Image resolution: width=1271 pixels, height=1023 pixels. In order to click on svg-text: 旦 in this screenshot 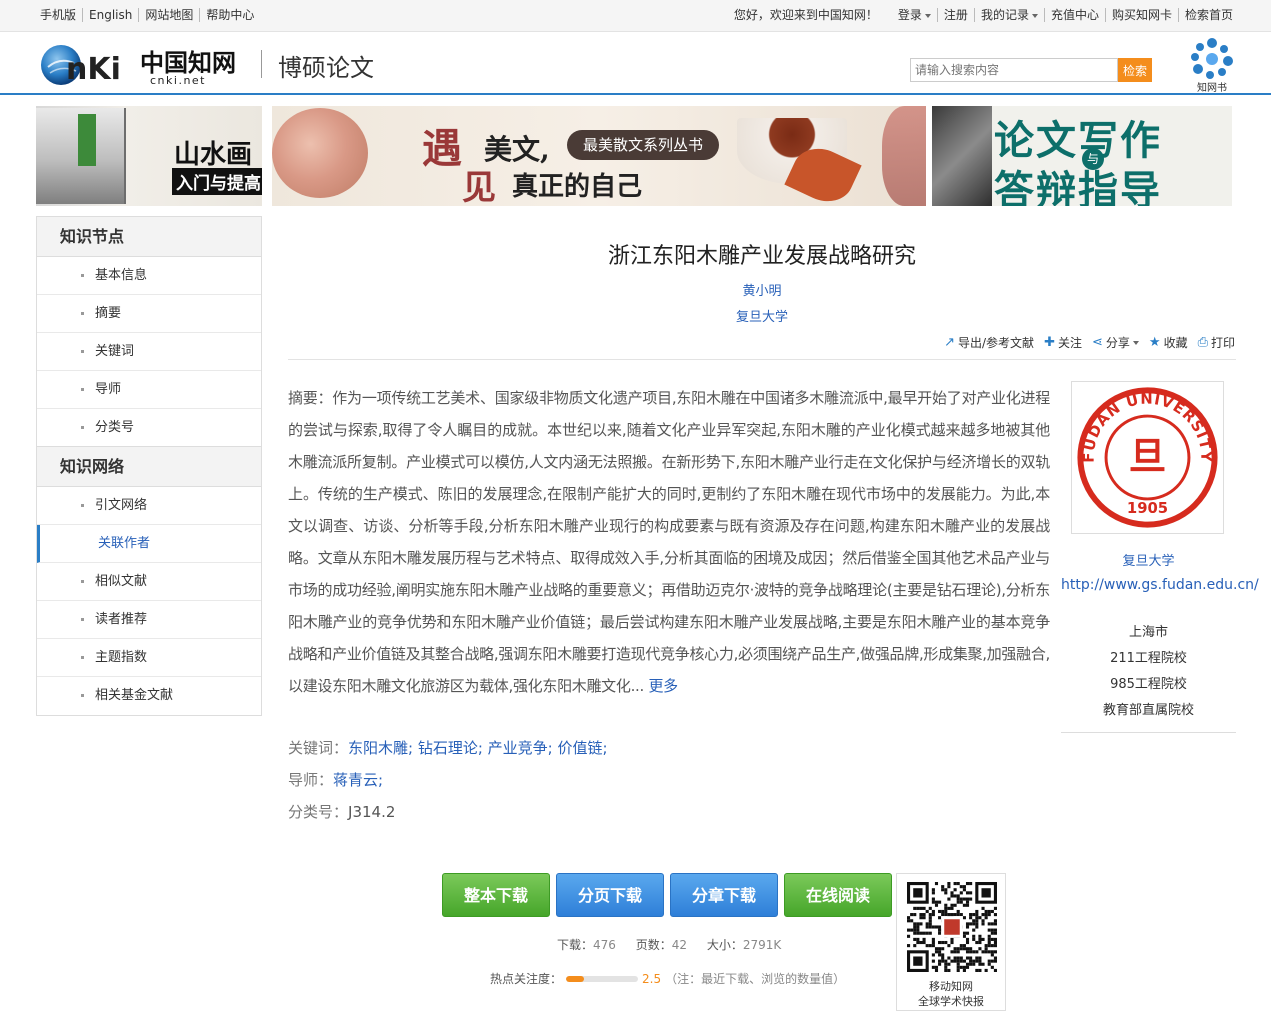, I will do `click(1148, 456)`.